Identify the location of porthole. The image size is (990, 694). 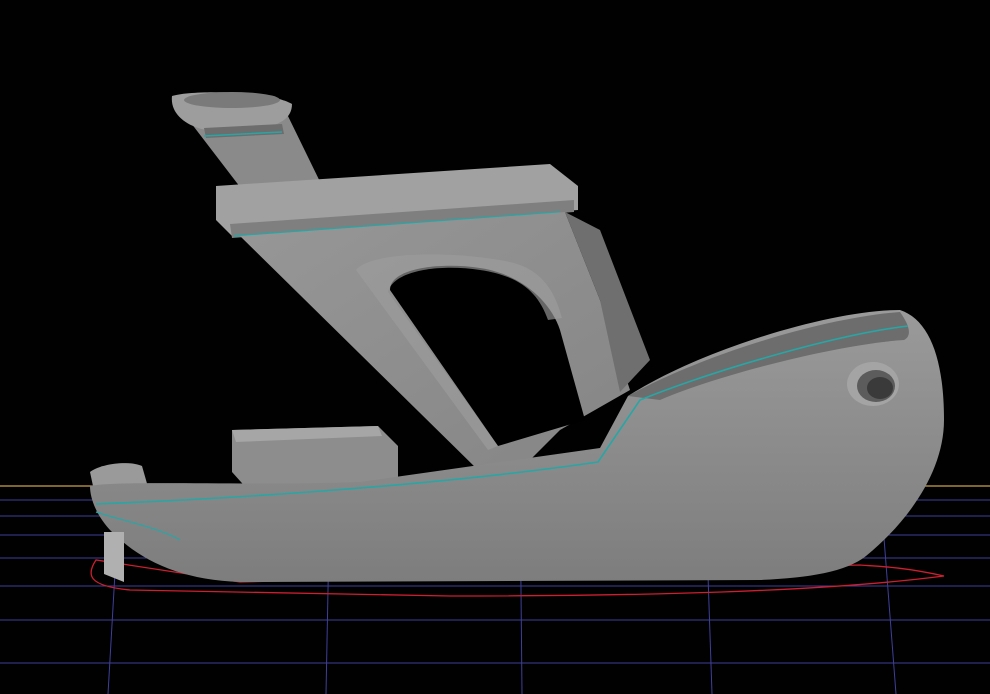
(873, 384).